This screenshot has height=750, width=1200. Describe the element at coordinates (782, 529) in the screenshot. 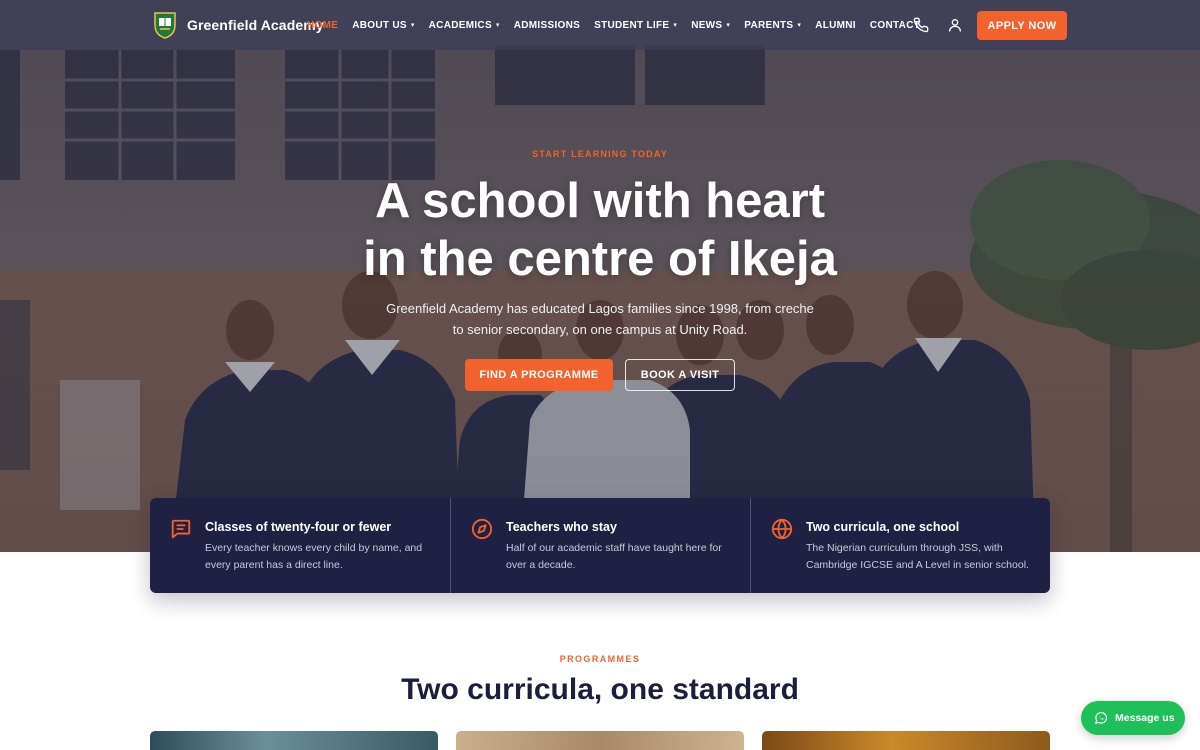

I see `globe-icon` at that location.